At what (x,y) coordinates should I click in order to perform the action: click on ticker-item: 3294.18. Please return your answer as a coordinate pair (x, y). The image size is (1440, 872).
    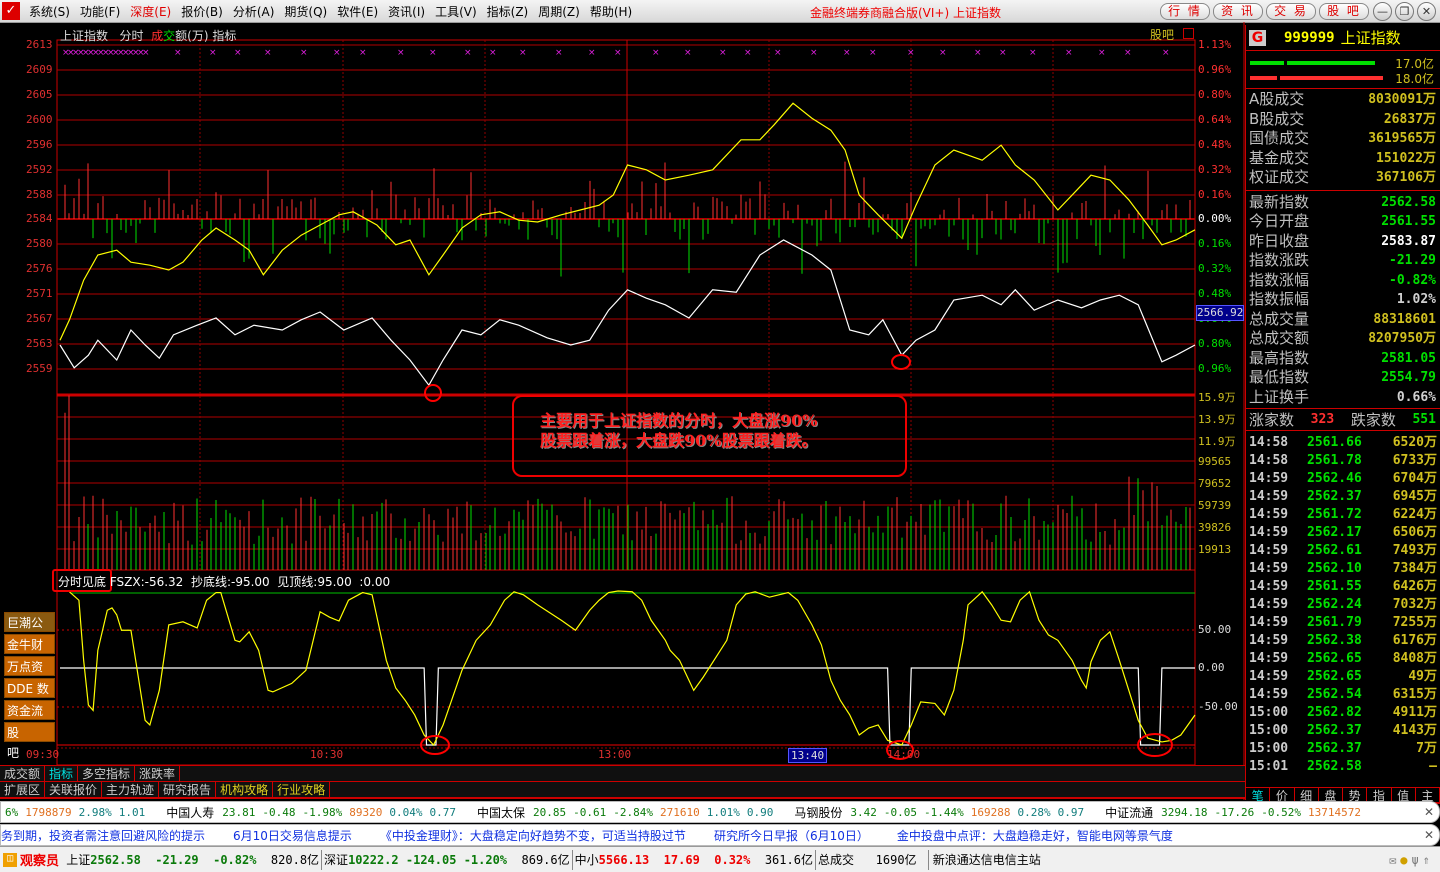
    Looking at the image, I should click on (1184, 812).